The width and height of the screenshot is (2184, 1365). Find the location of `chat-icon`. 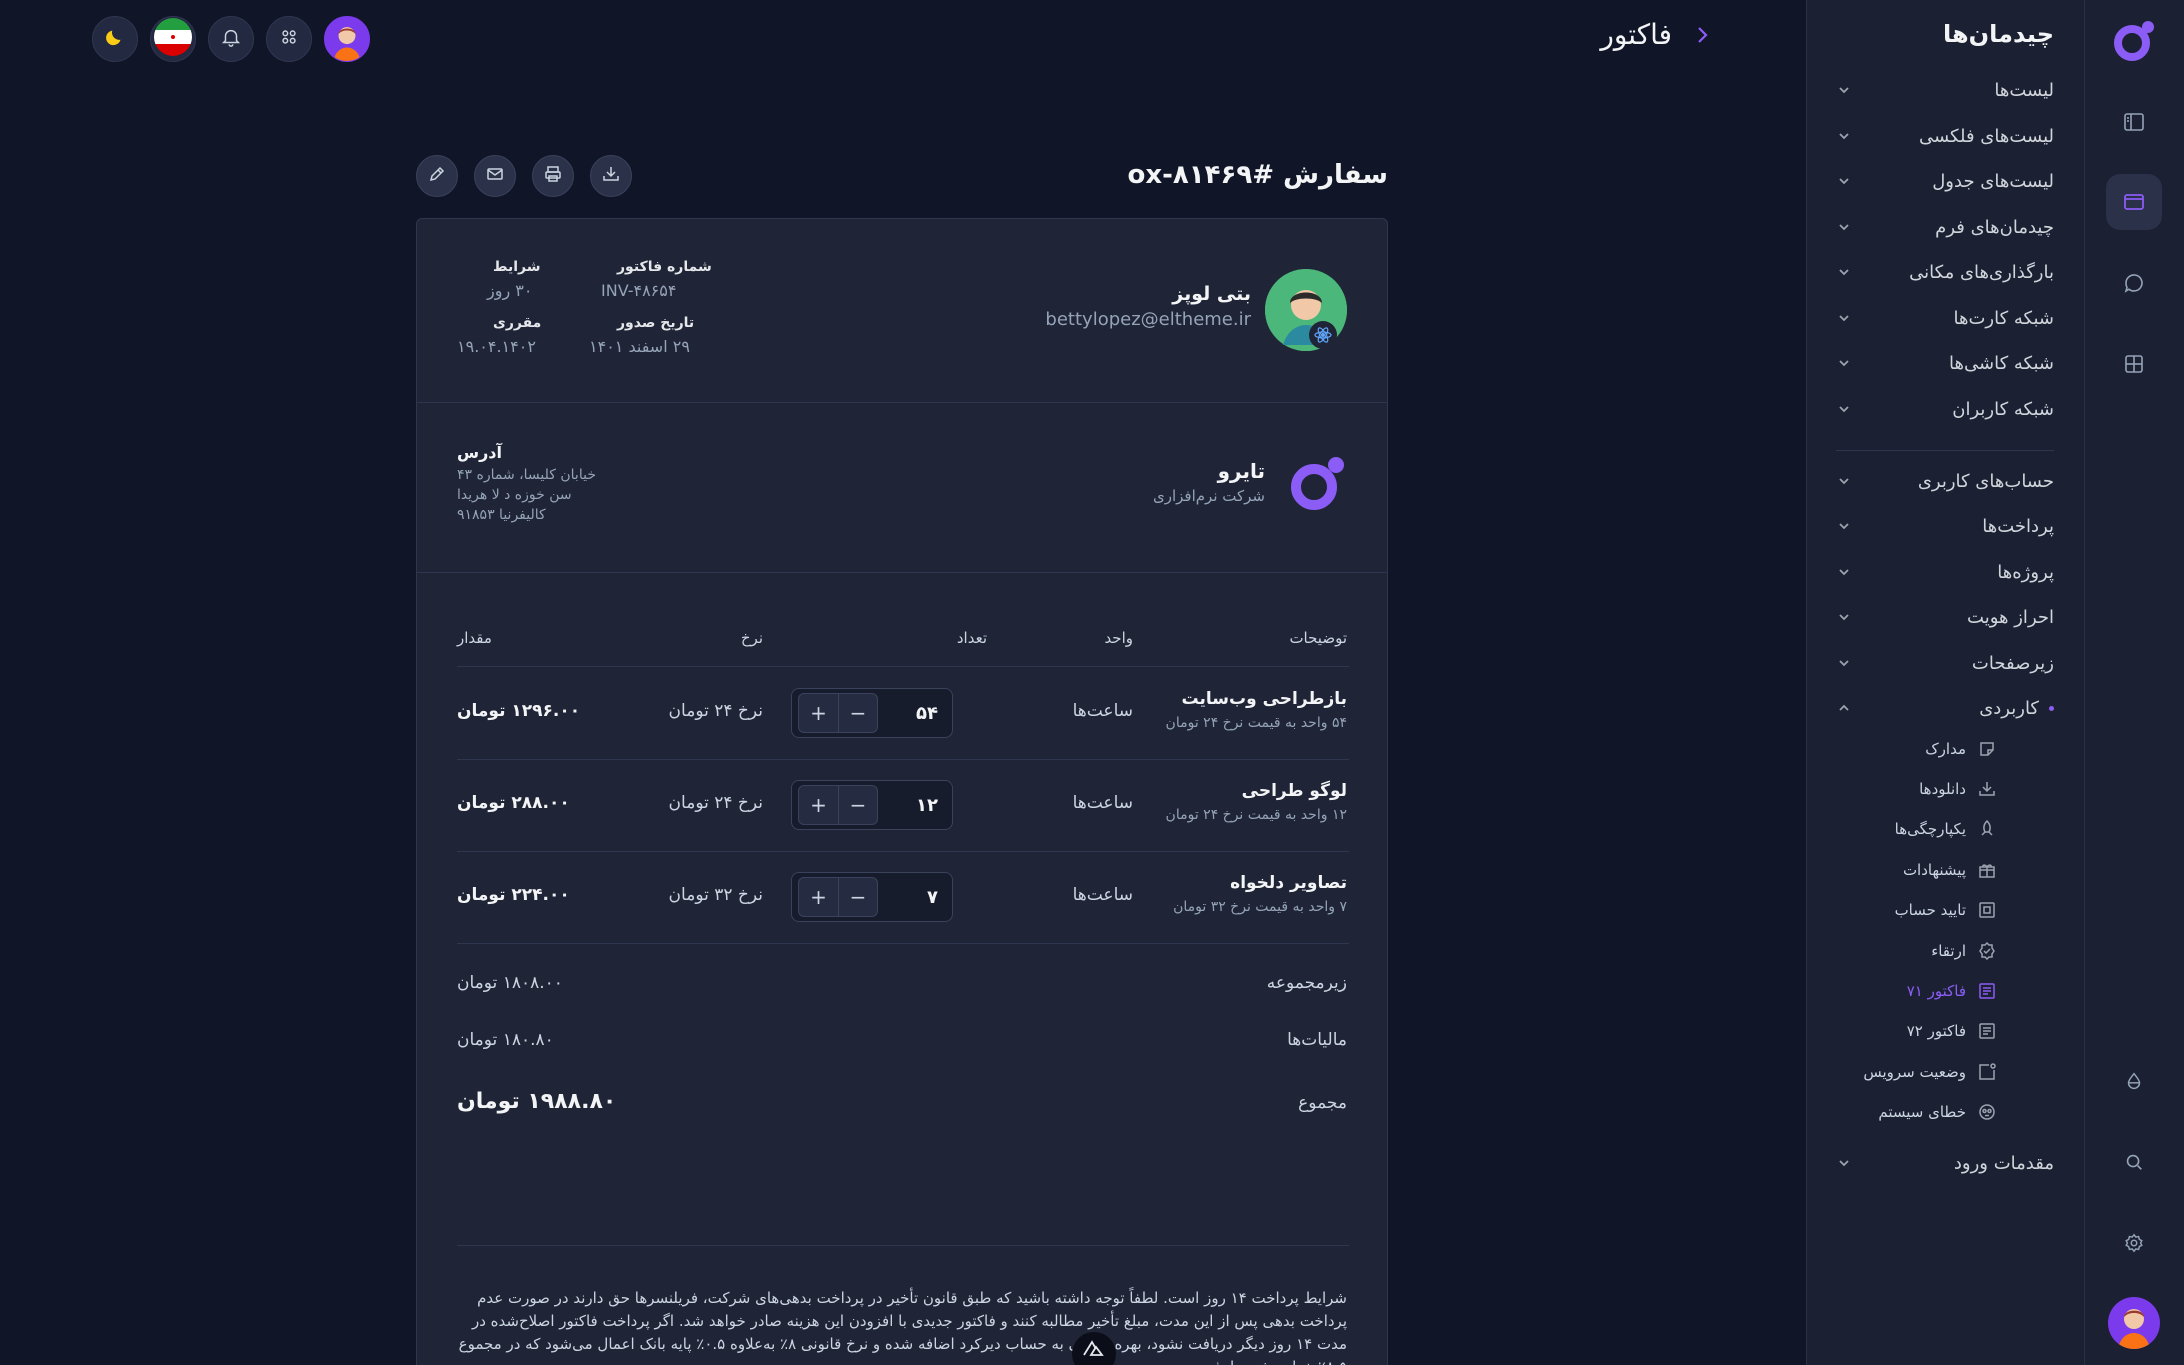

chat-icon is located at coordinates (2134, 283).